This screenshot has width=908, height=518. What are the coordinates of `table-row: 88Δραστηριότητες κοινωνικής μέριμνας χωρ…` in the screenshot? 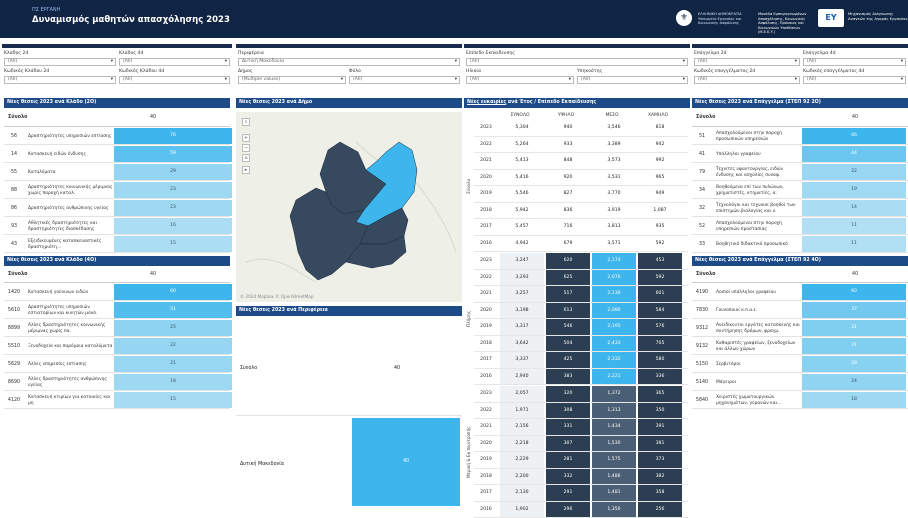 It's located at (117, 190).